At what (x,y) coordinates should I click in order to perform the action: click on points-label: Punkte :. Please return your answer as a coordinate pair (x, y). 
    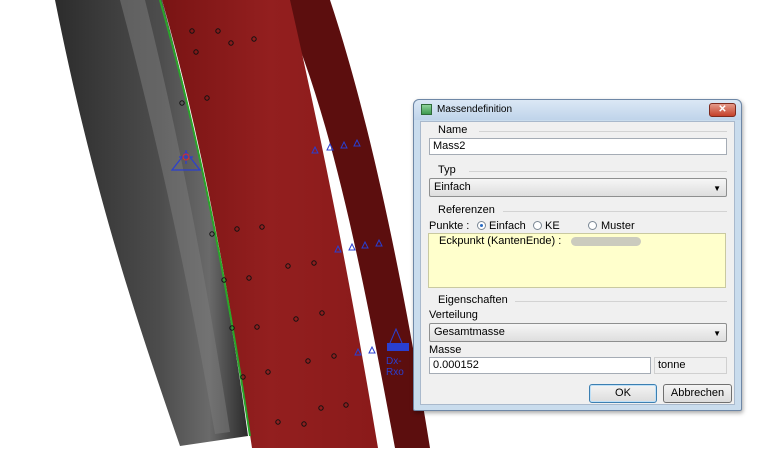
    Looking at the image, I should click on (449, 226).